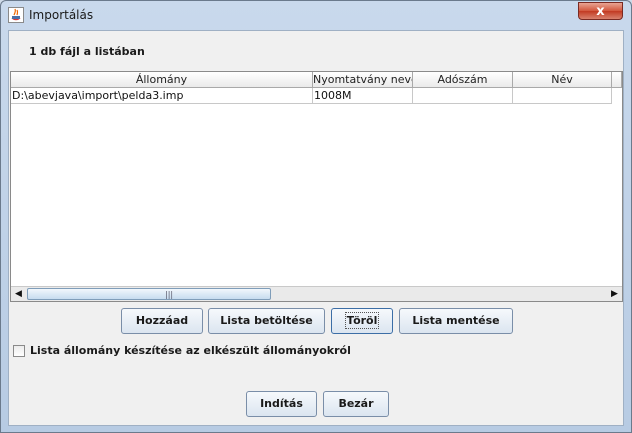 Image resolution: width=632 pixels, height=433 pixels. What do you see at coordinates (18, 294) in the screenshot?
I see `scroll-left-arrow-icon: ◀` at bounding box center [18, 294].